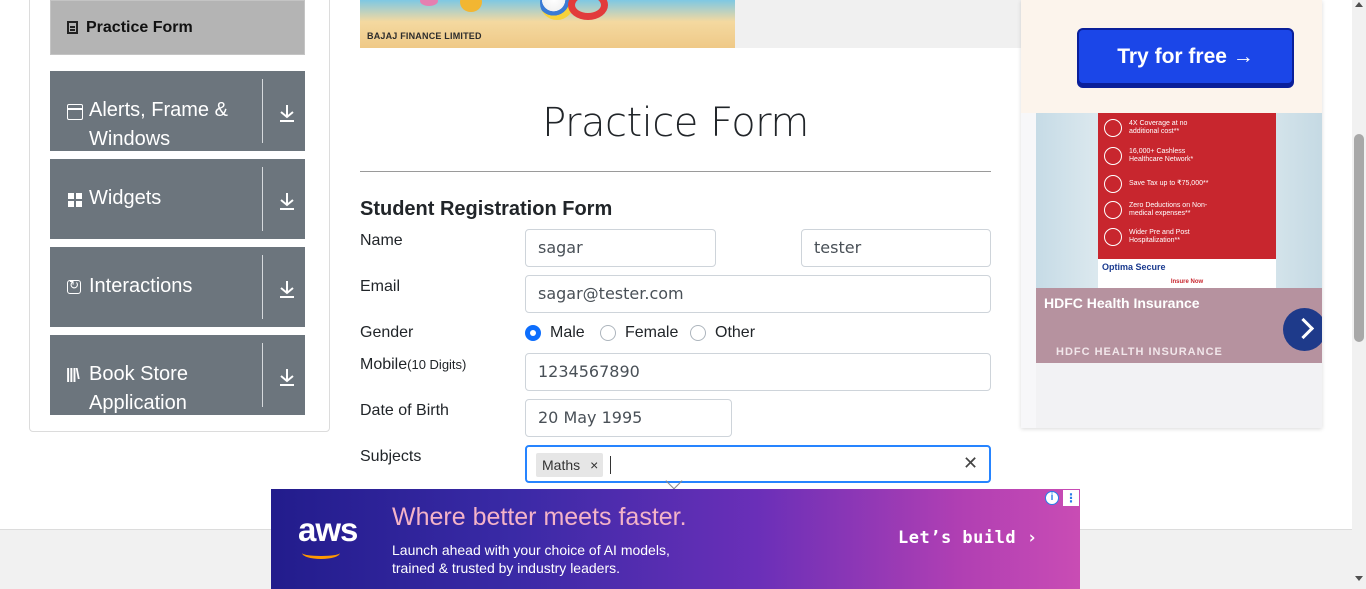 The height and width of the screenshot is (589, 1366). I want to click on feature-row: Save Tax up to ₹75,000**, so click(1156, 184).